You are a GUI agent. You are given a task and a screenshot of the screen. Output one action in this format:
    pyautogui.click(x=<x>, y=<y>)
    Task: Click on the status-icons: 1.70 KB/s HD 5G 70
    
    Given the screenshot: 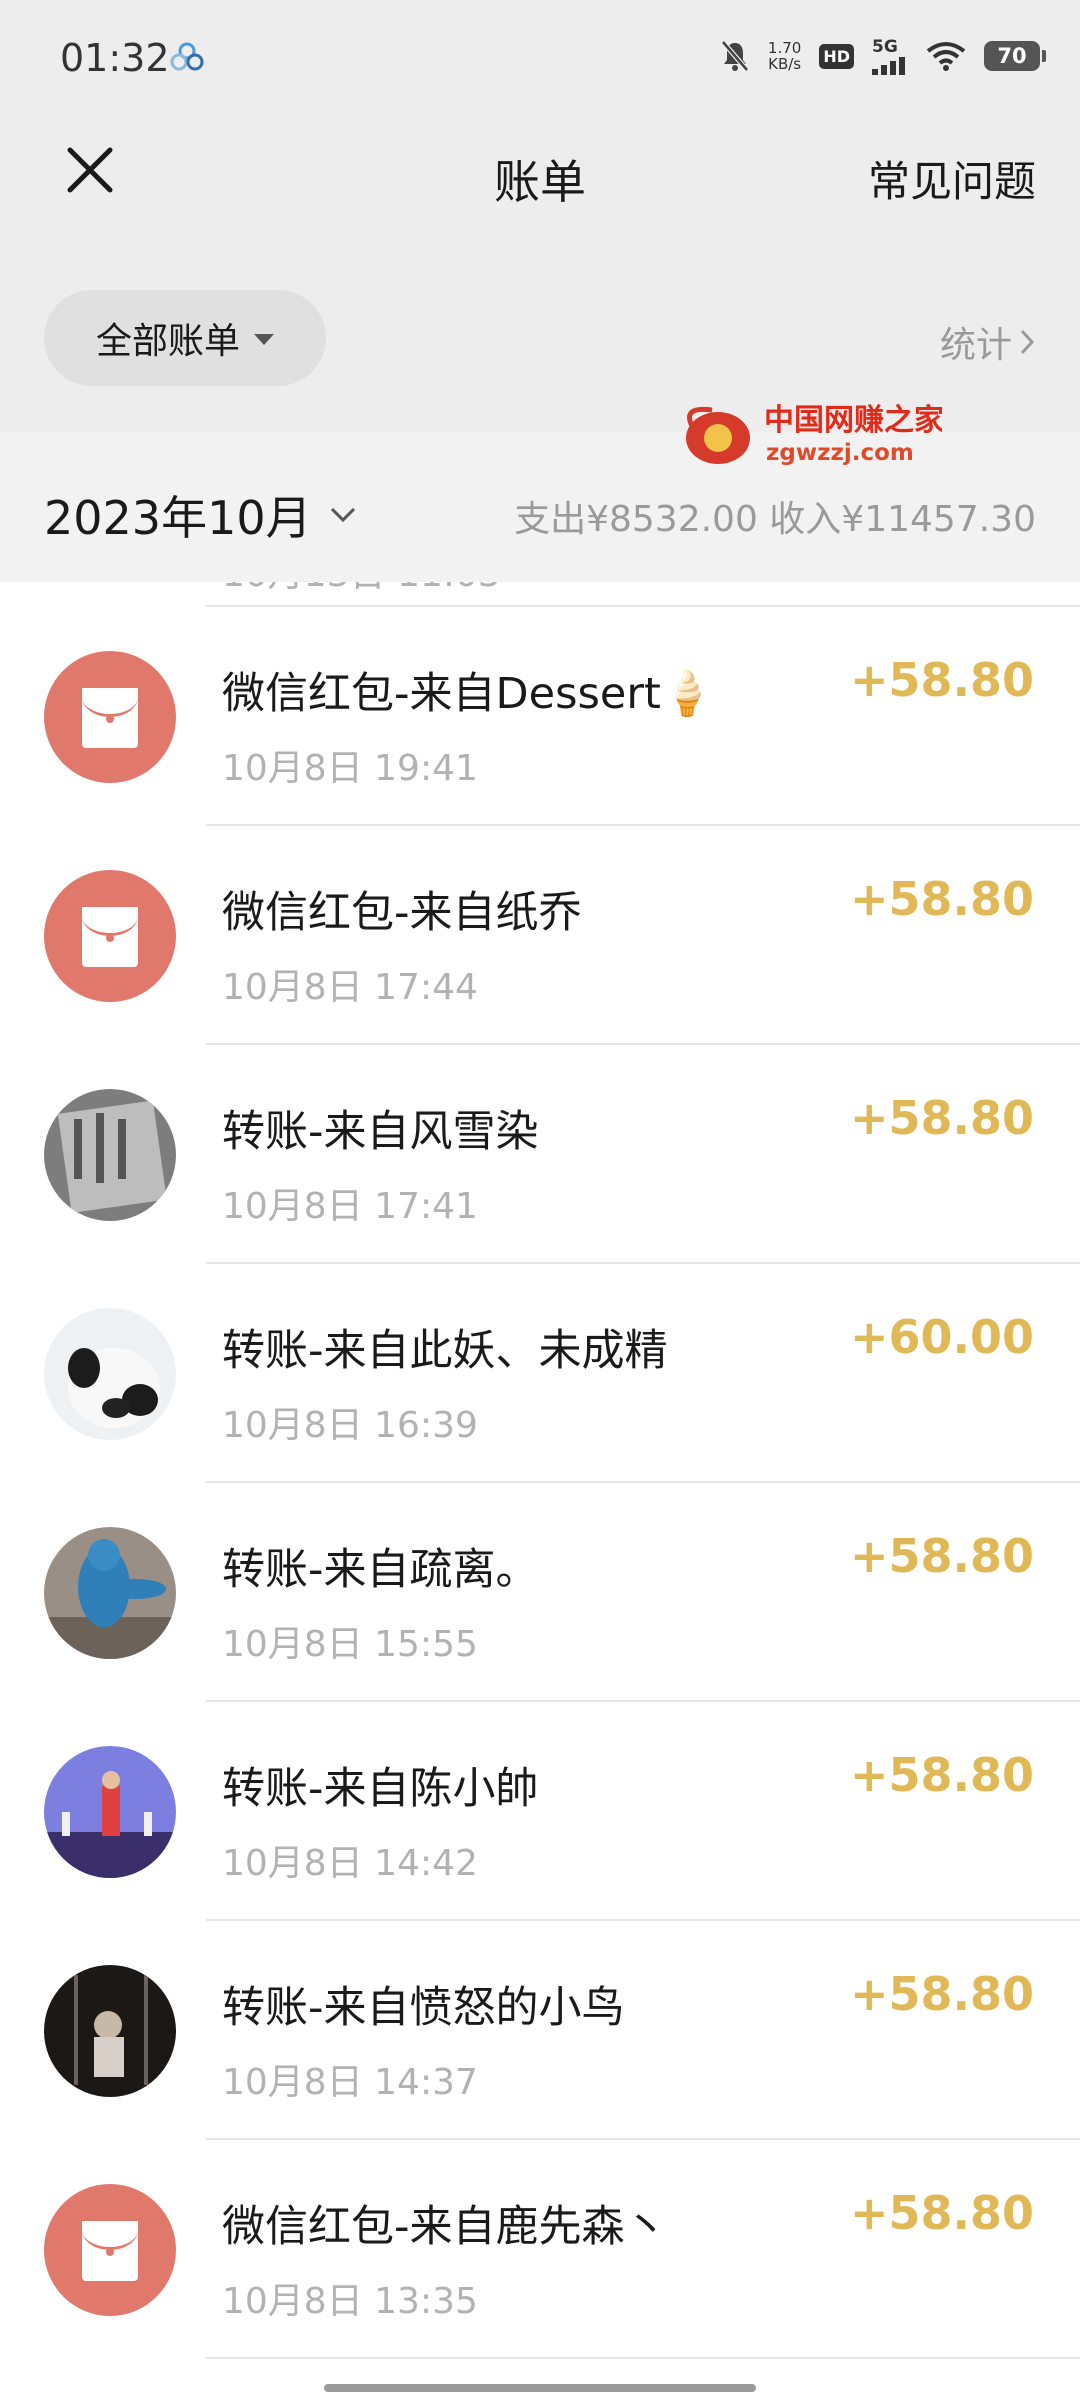 What is the action you would take?
    pyautogui.click(x=883, y=56)
    